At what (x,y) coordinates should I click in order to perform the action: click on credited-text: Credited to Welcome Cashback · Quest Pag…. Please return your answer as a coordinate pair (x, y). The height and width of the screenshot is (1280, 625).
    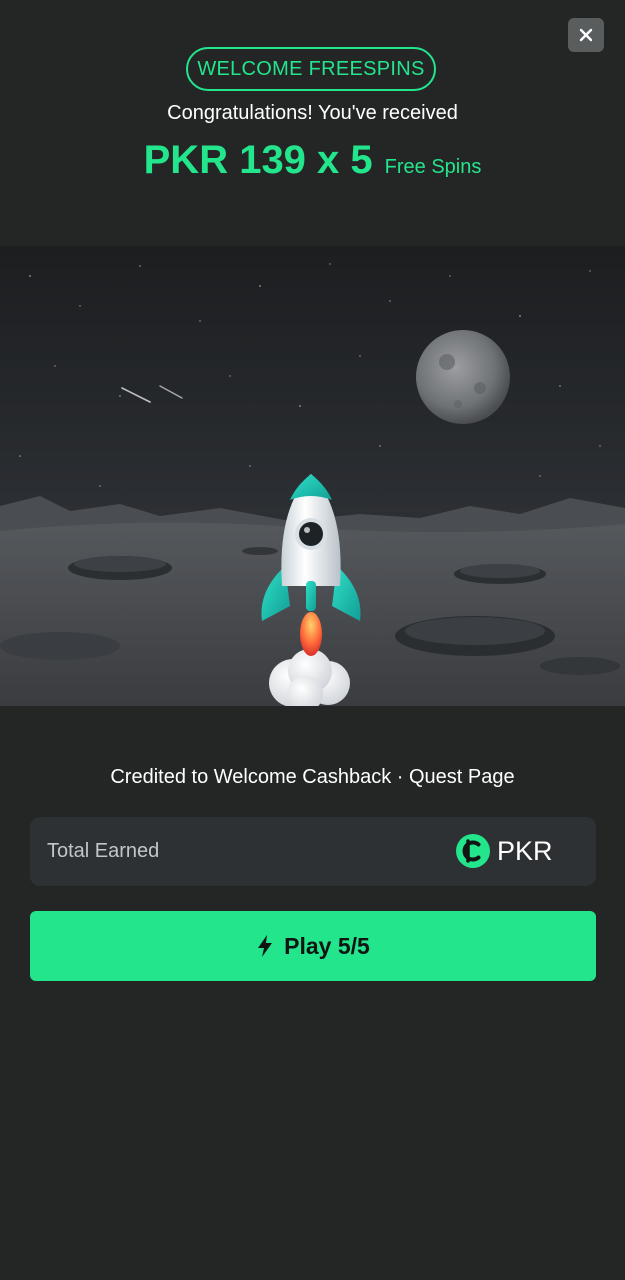
    Looking at the image, I should click on (312, 777).